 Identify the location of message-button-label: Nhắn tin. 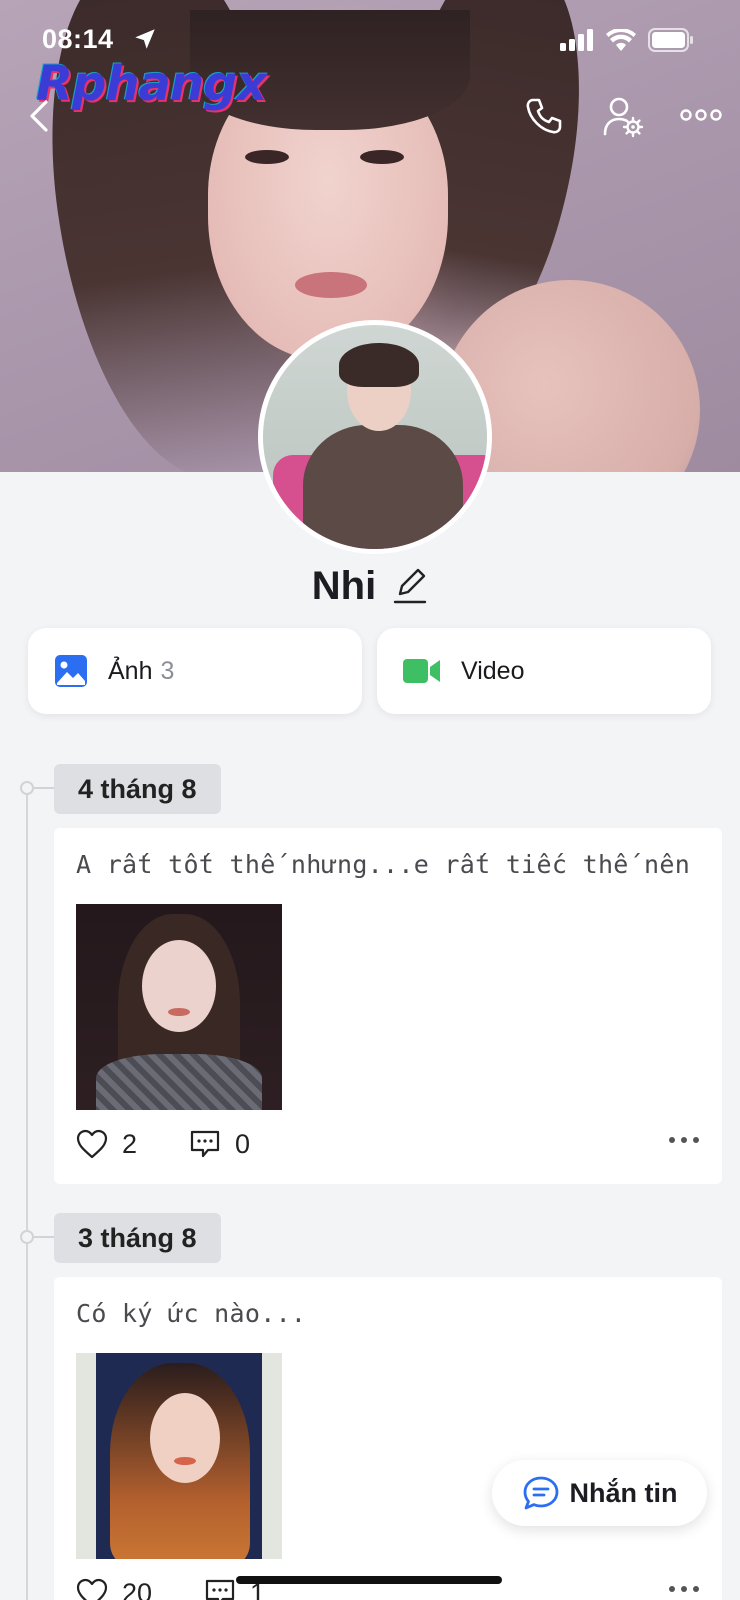
(623, 1492).